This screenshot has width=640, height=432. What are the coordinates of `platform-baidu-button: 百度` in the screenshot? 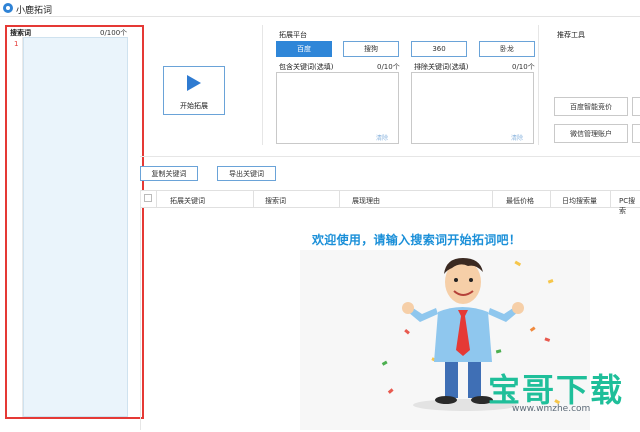 It's located at (304, 49).